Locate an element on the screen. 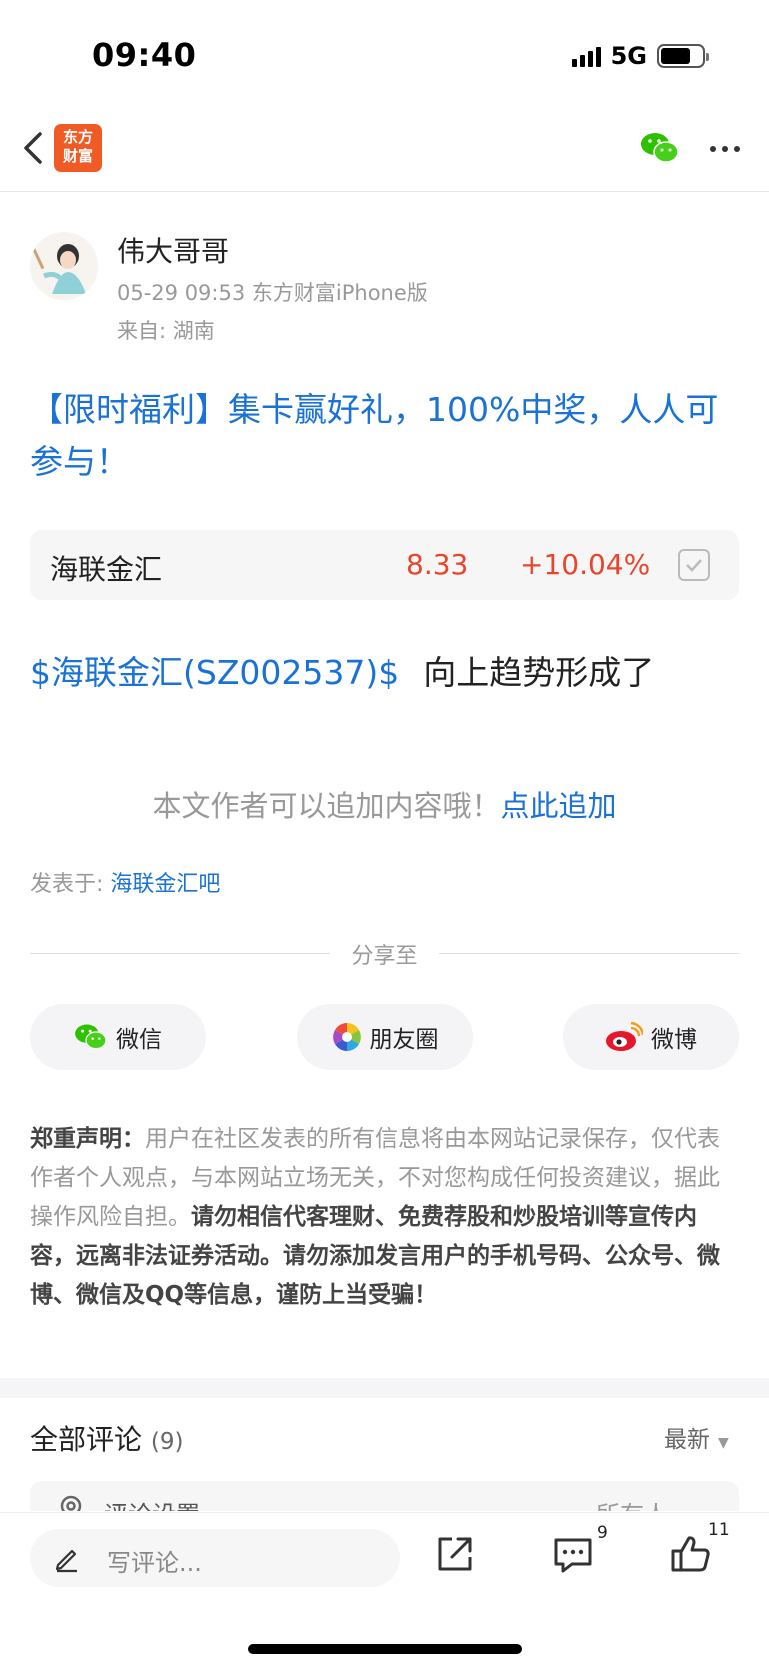 This screenshot has height=1665, width=769. share-icon is located at coordinates (455, 1554).